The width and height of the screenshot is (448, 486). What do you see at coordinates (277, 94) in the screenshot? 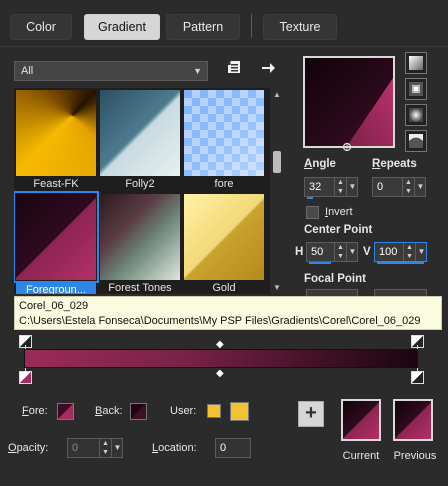
I see `scroll-up-icon: ▲` at bounding box center [277, 94].